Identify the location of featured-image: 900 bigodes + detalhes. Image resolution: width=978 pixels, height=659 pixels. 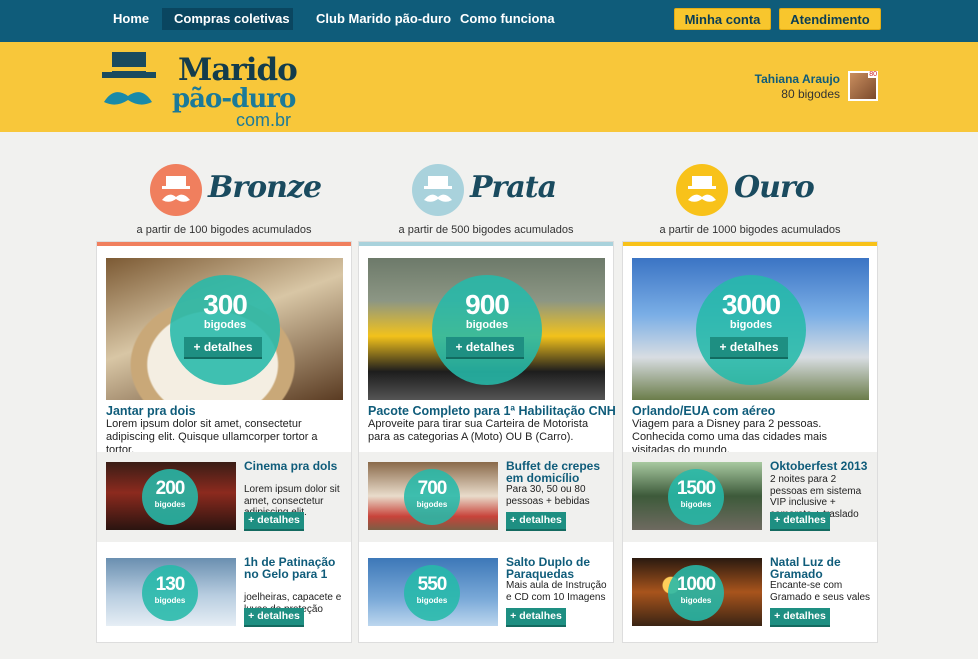
(486, 329).